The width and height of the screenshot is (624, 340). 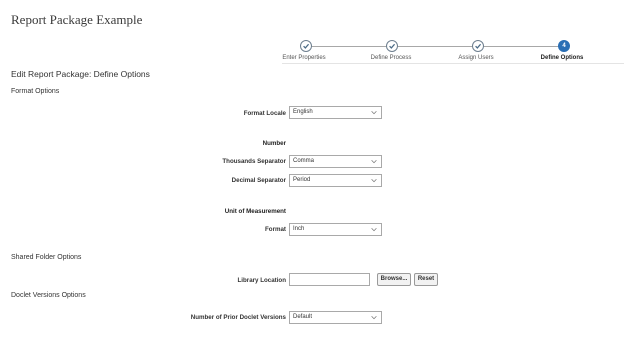 I want to click on thousands-separator-select: Comma, so click(x=335, y=161).